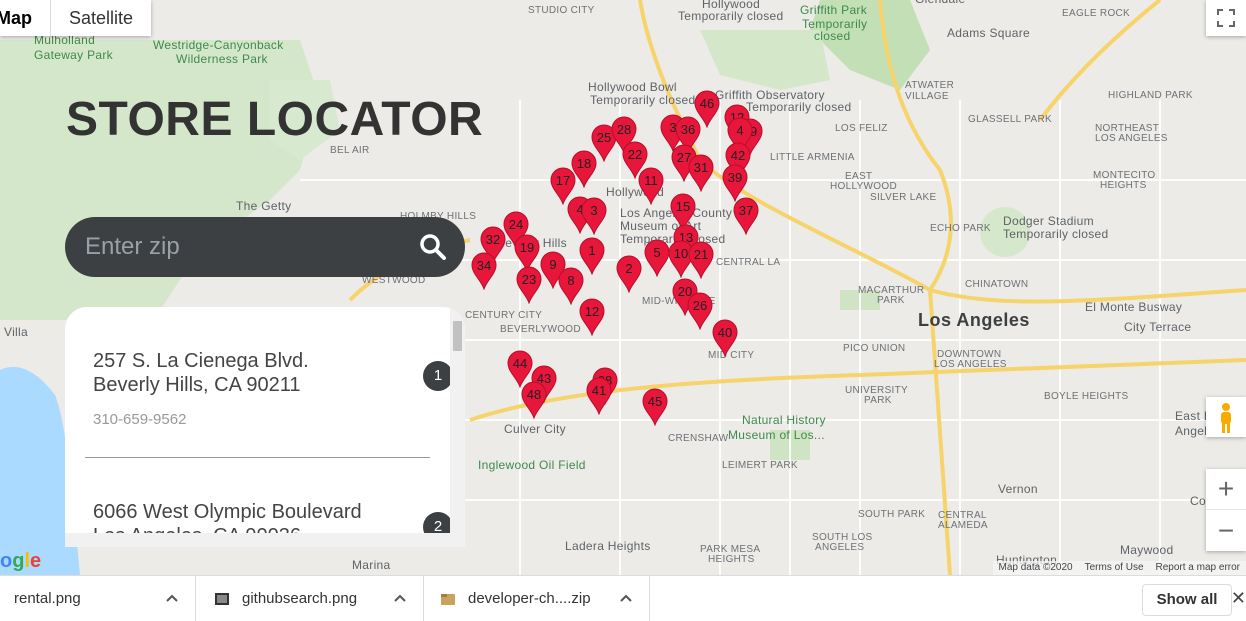 The width and height of the screenshot is (1246, 621). Describe the element at coordinates (608, 546) in the screenshot. I see `map-place-label: Ladera Heights` at that location.